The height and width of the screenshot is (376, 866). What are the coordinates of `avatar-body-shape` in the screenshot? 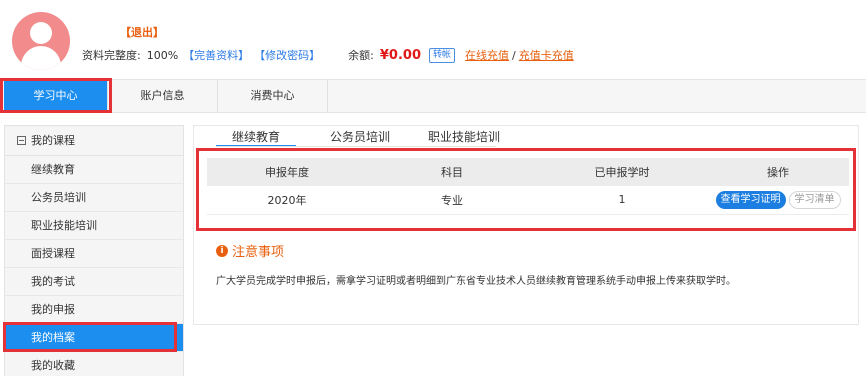 It's located at (41, 58).